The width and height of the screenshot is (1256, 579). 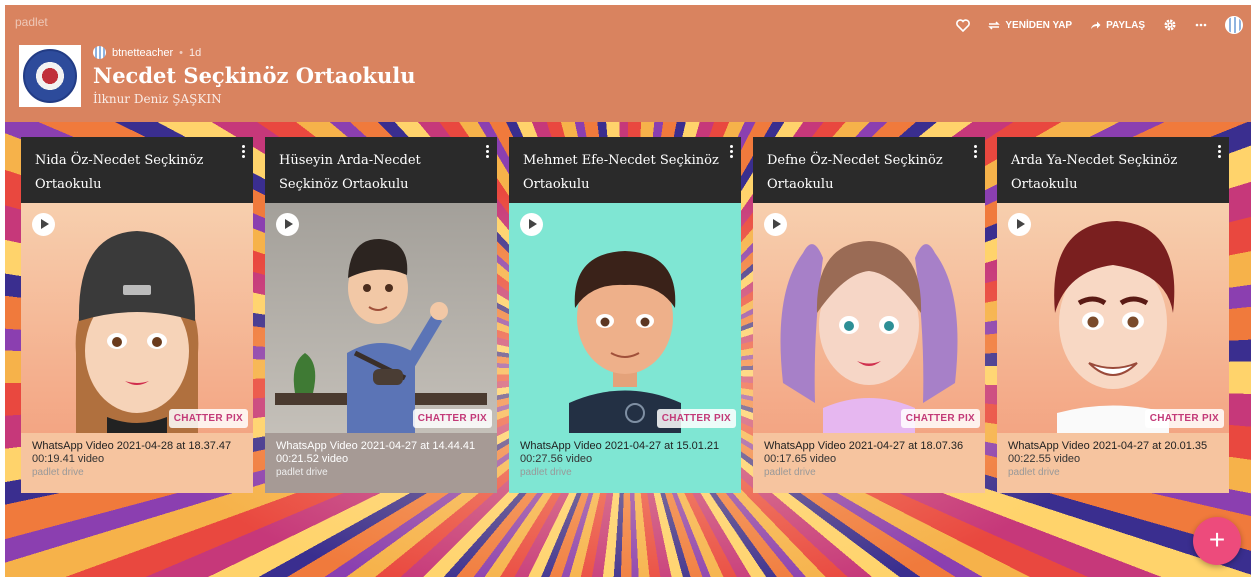 I want to click on attachment-name: WhatsApp Video 2021-04-28 at 18.37.47, so click(x=132, y=446).